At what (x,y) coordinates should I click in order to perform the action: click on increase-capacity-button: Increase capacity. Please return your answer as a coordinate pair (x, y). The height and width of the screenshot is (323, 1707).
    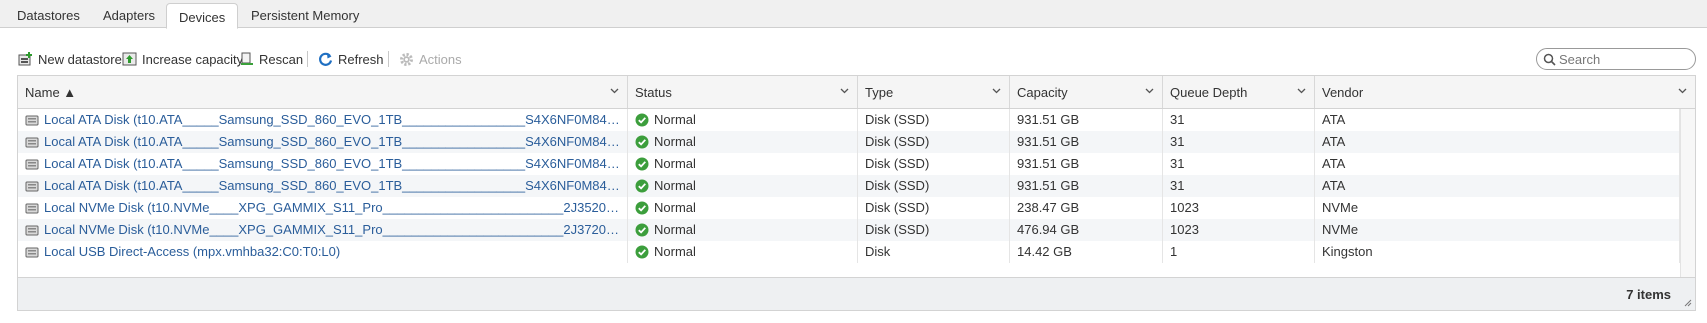
    Looking at the image, I should click on (182, 59).